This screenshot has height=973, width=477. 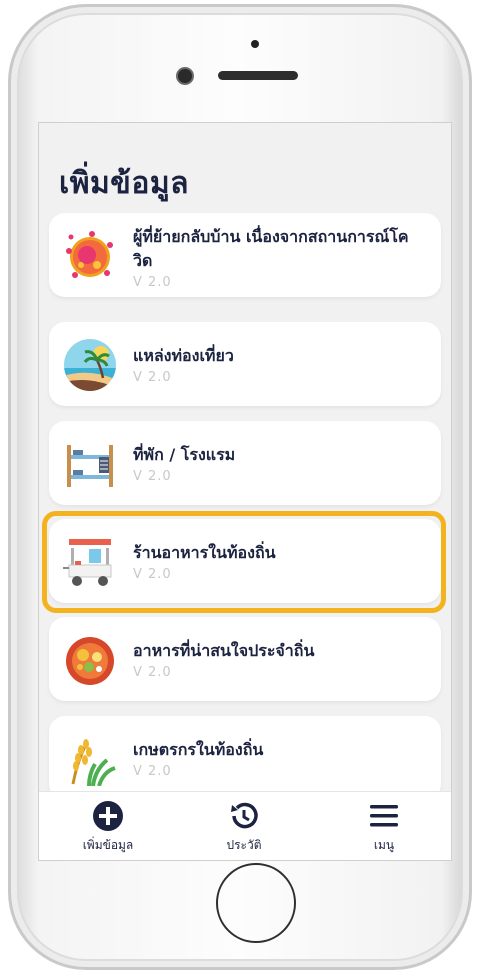 I want to click on page-title: เพิ่มข้อมูล, so click(x=124, y=183).